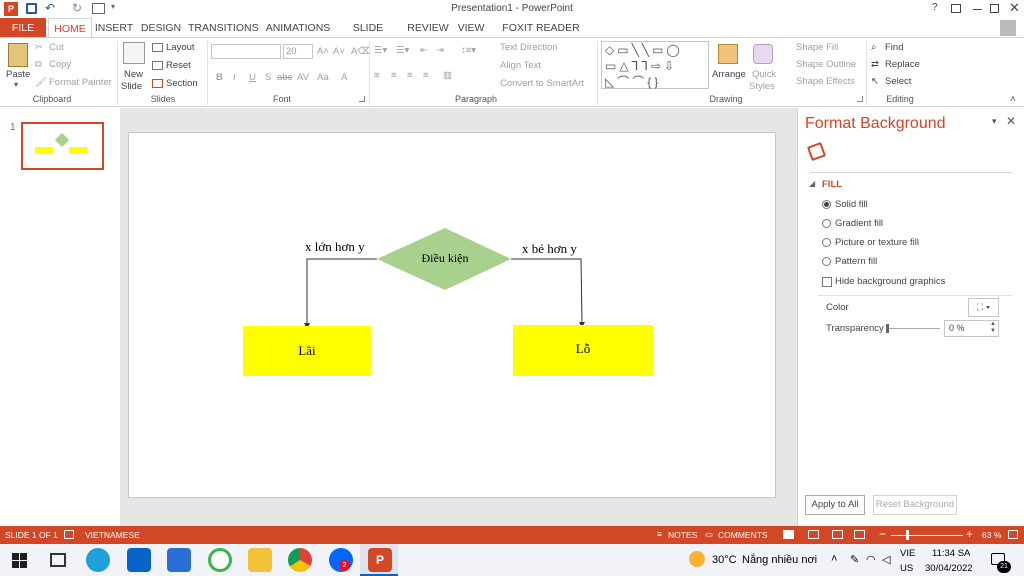 The width and height of the screenshot is (1024, 576). What do you see at coordinates (762, 86) in the screenshot?
I see `quick-styles-button-line2: Styles` at bounding box center [762, 86].